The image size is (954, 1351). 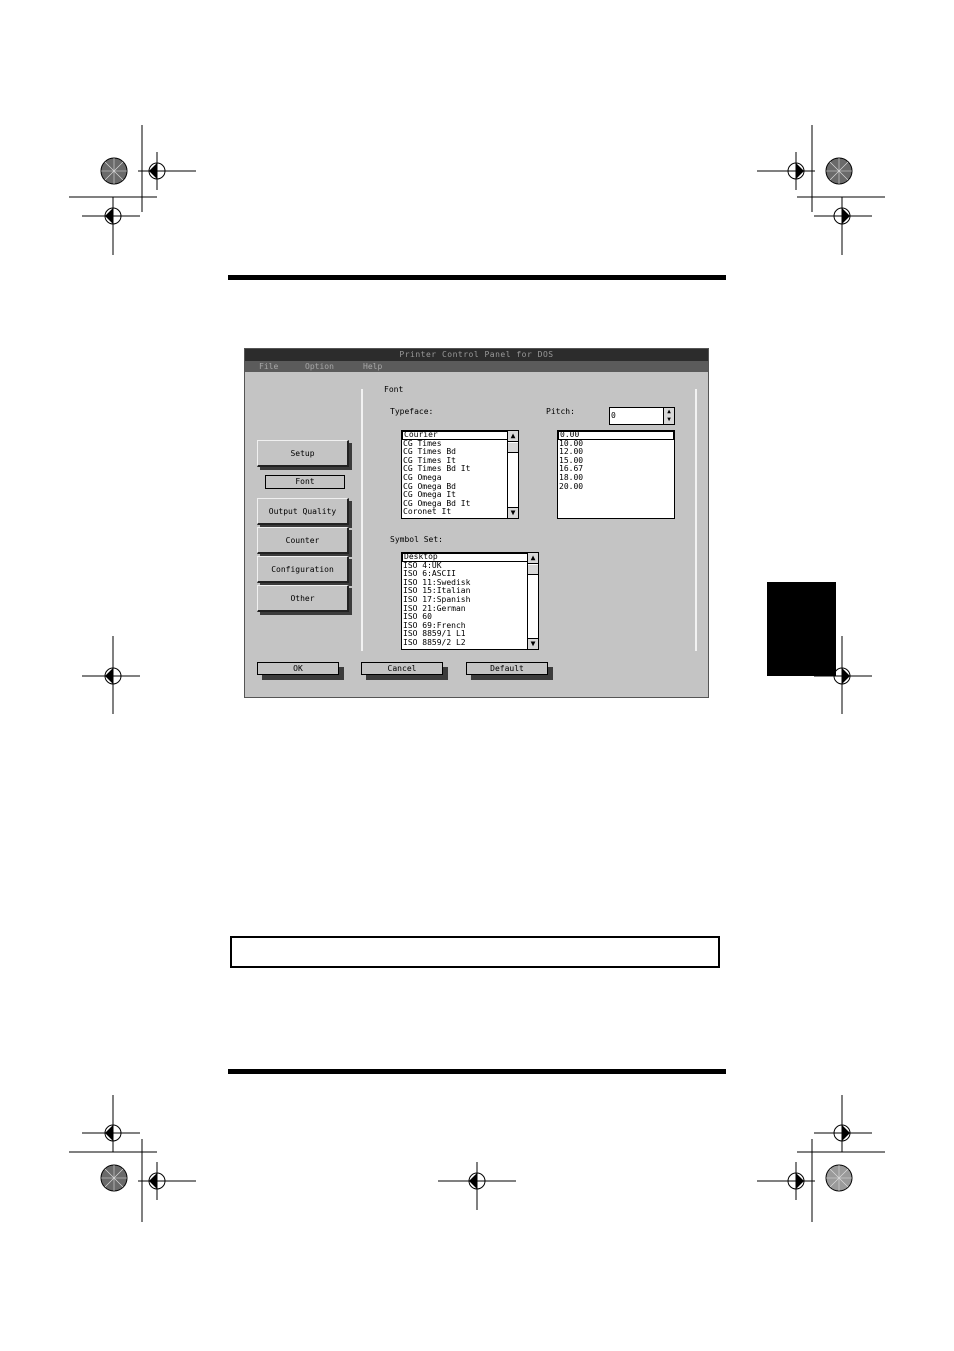 What do you see at coordinates (642, 416) in the screenshot?
I see `pitch-input: 0 ▲ ▼` at bounding box center [642, 416].